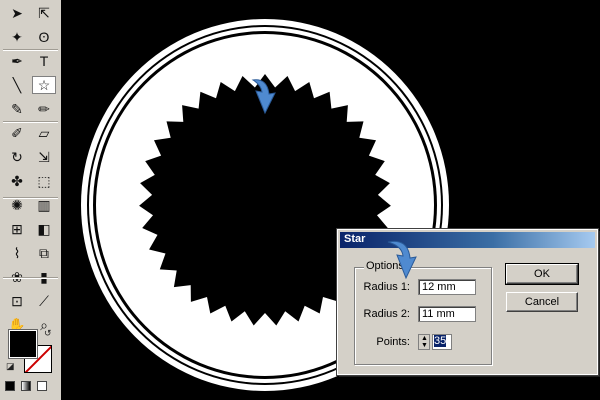 The image size is (600, 400). Describe the element at coordinates (17, 301) in the screenshot. I see `artboard-tool-icon: ⊡` at that location.